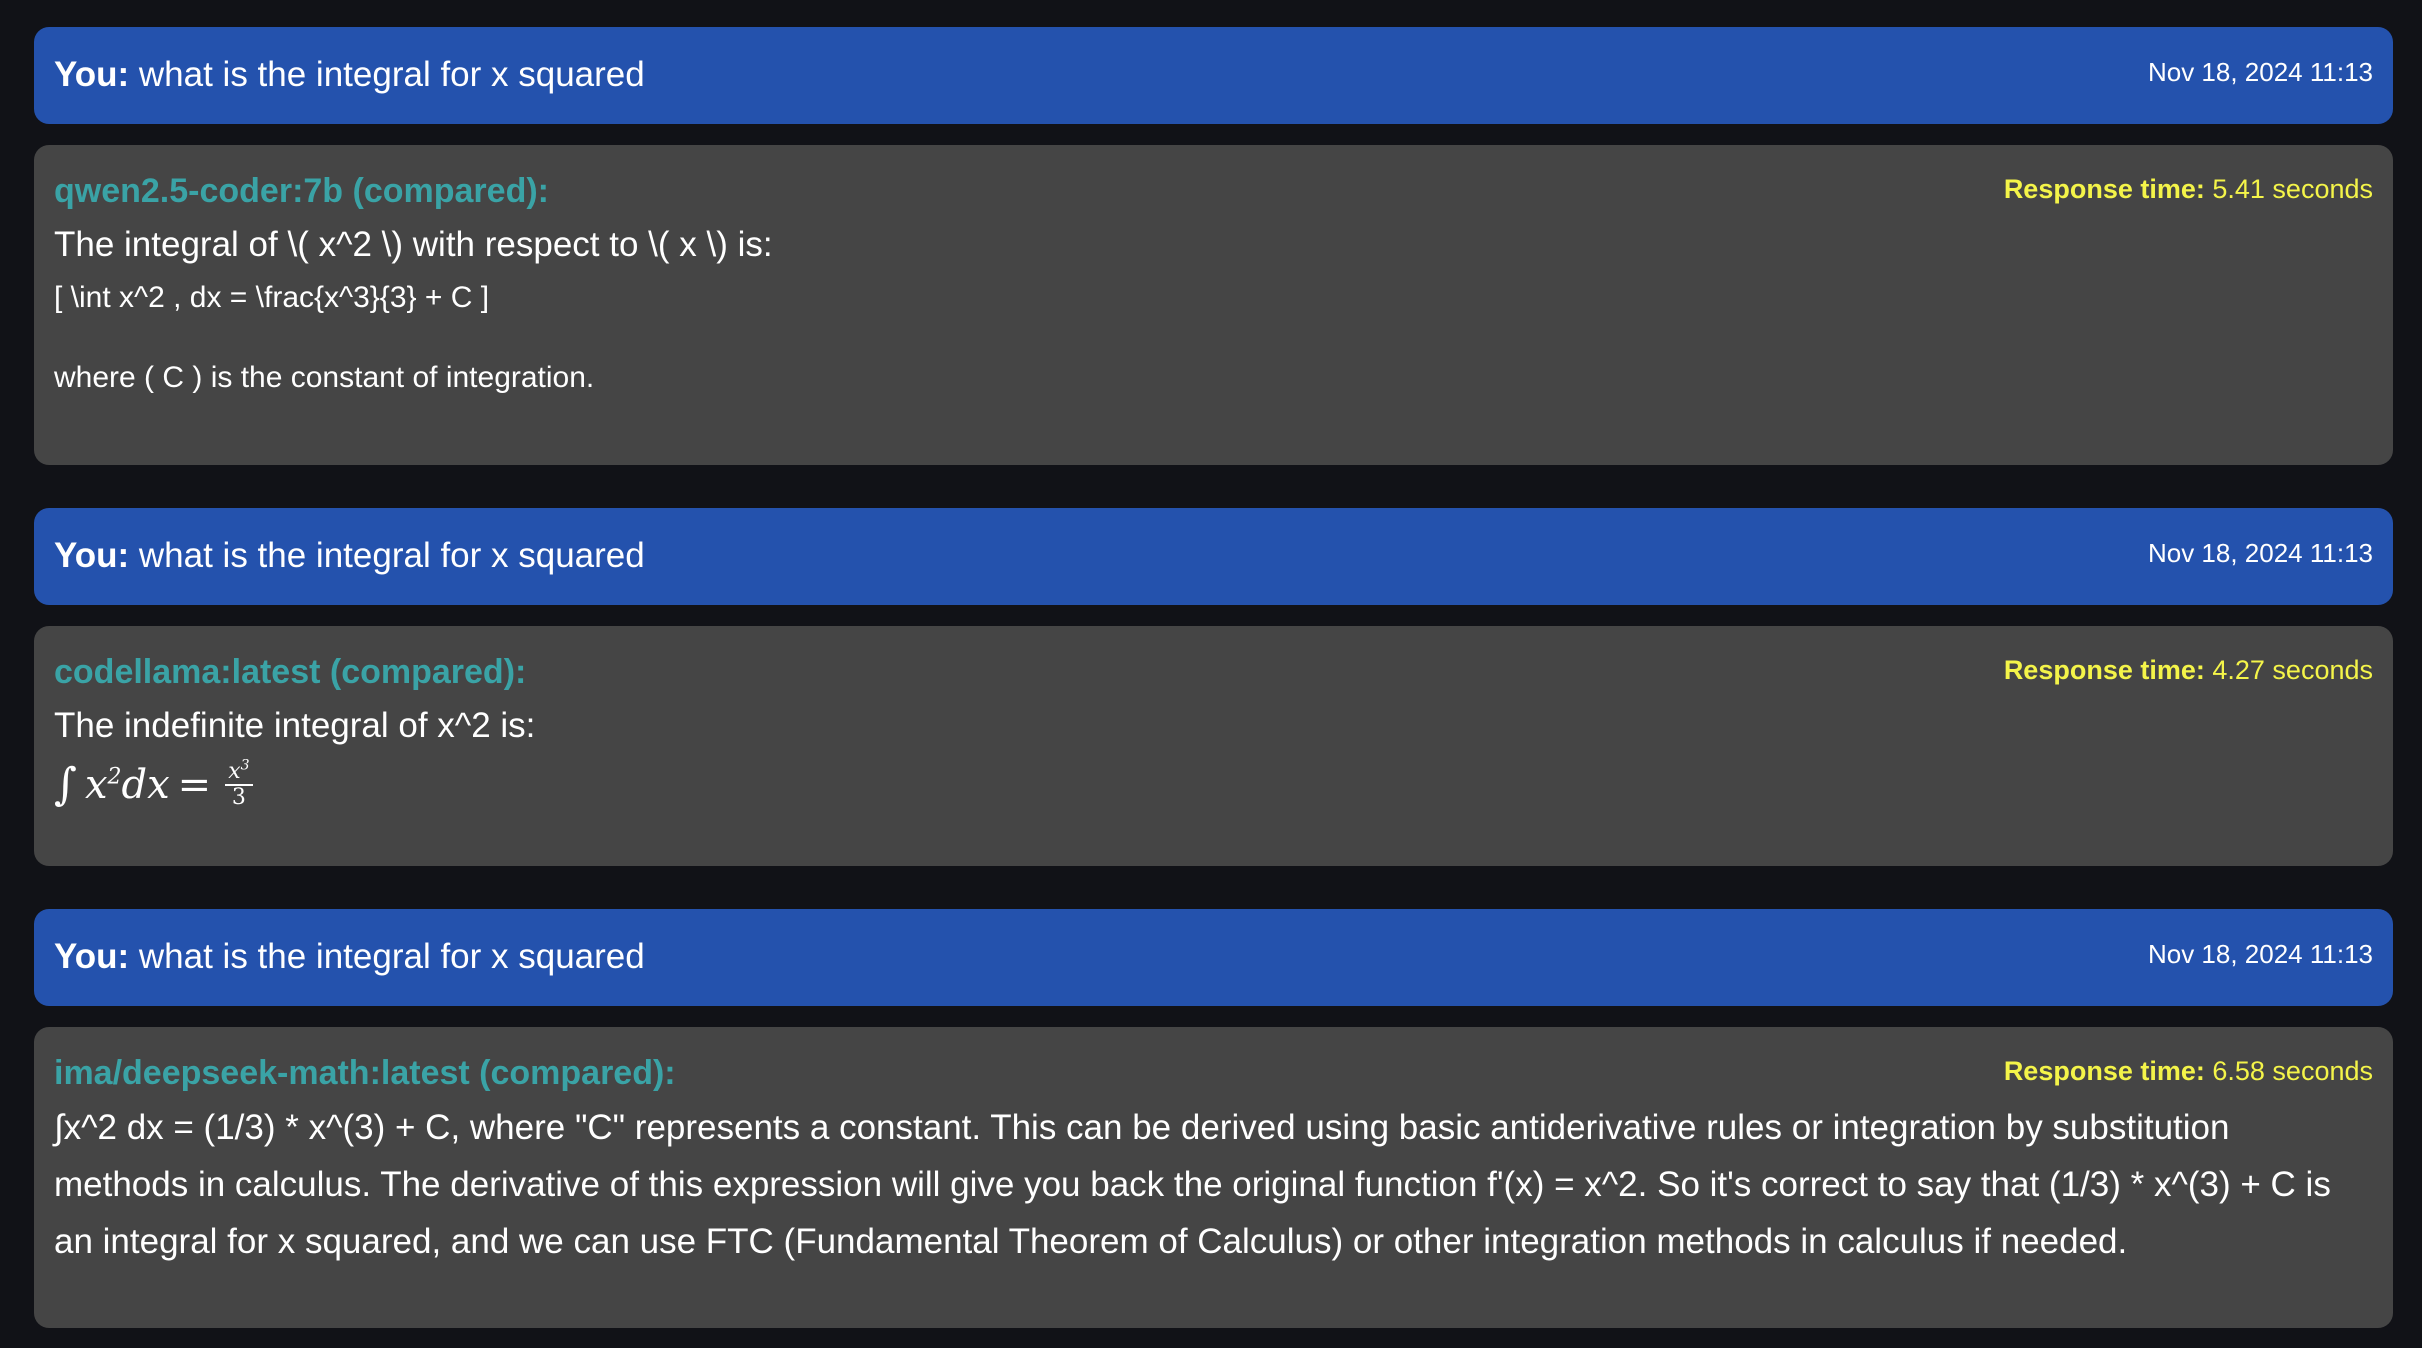  I want to click on numerator-exponent: 3, so click(245, 765).